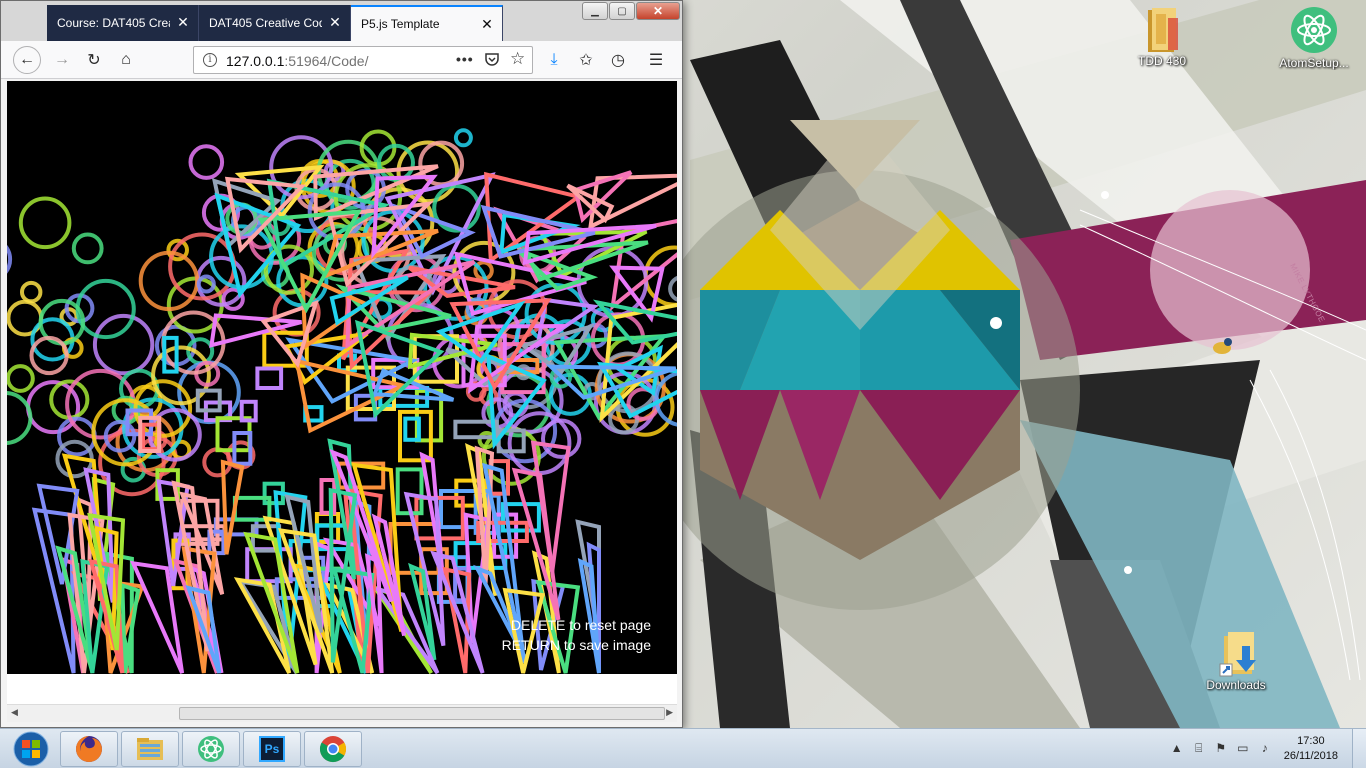 This screenshot has width=1366, height=768. Describe the element at coordinates (1236, 652) in the screenshot. I see `downloads-folder-icon` at that location.